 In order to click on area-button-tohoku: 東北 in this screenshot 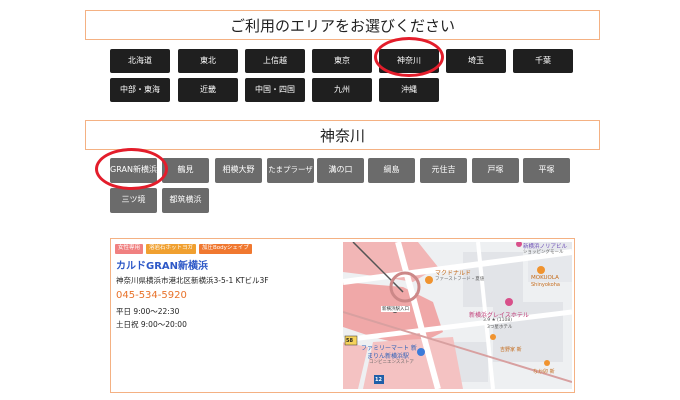, I will do `click(208, 61)`.